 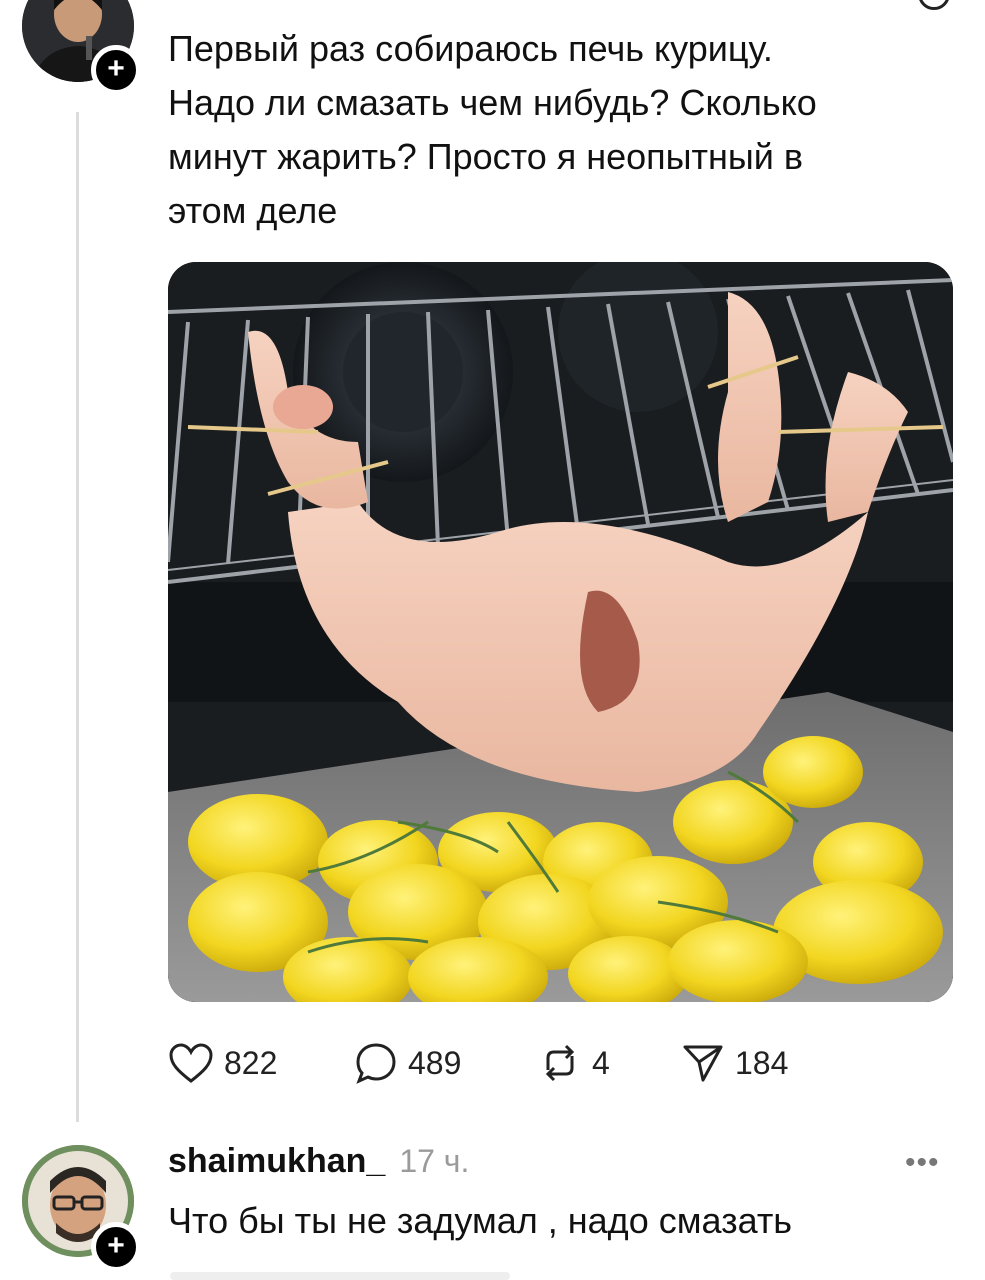 What do you see at coordinates (251, 1062) in the screenshot?
I see `like-count: 822` at bounding box center [251, 1062].